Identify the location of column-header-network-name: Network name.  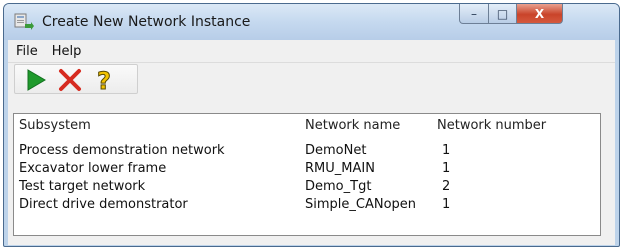
(352, 125).